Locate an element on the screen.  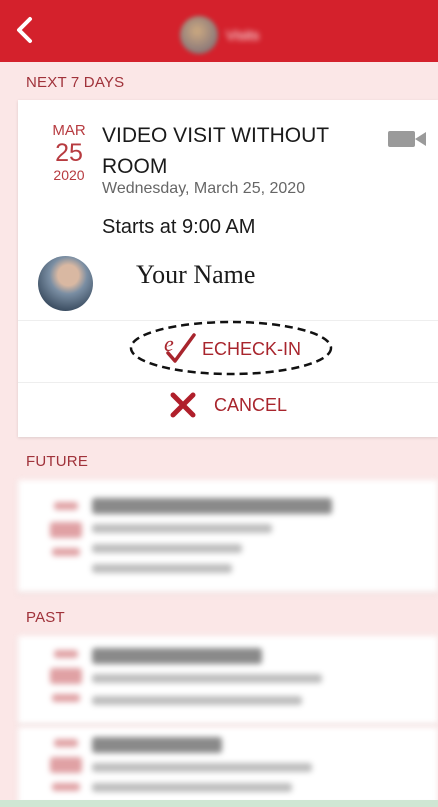
appointment-day: 25 is located at coordinates (69, 153).